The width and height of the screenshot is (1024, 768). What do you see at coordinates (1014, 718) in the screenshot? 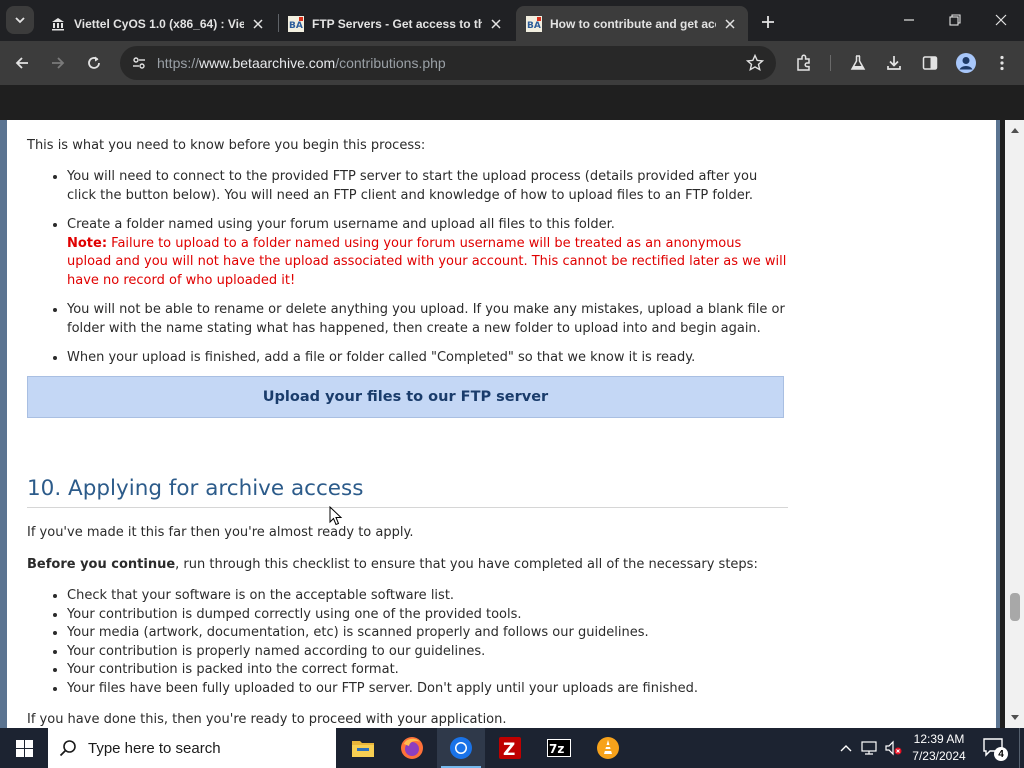
I see `scroll-down-arrow-icon` at bounding box center [1014, 718].